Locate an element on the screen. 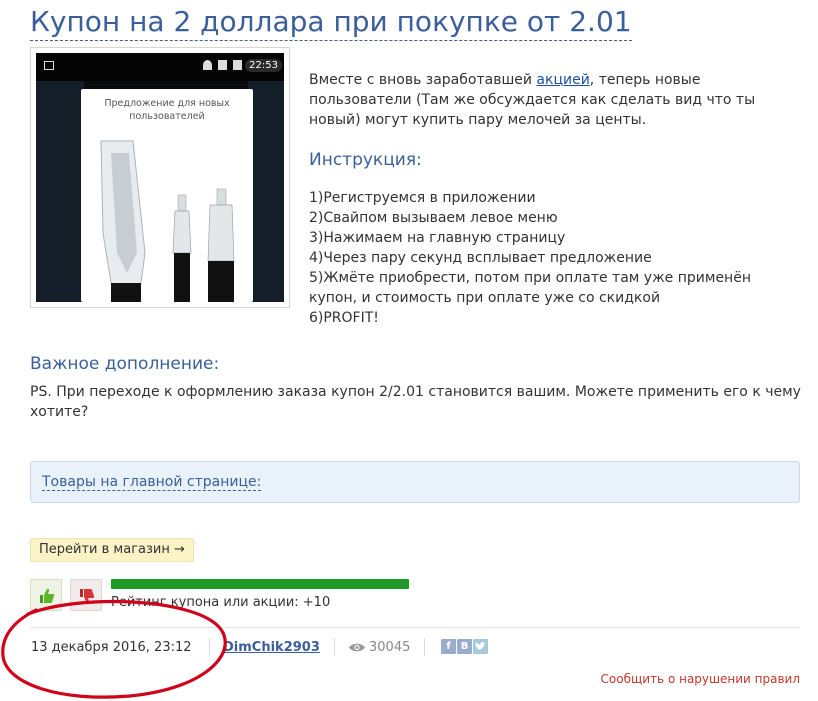  offer-card: Предложение для новых пользователей is located at coordinates (167, 195).